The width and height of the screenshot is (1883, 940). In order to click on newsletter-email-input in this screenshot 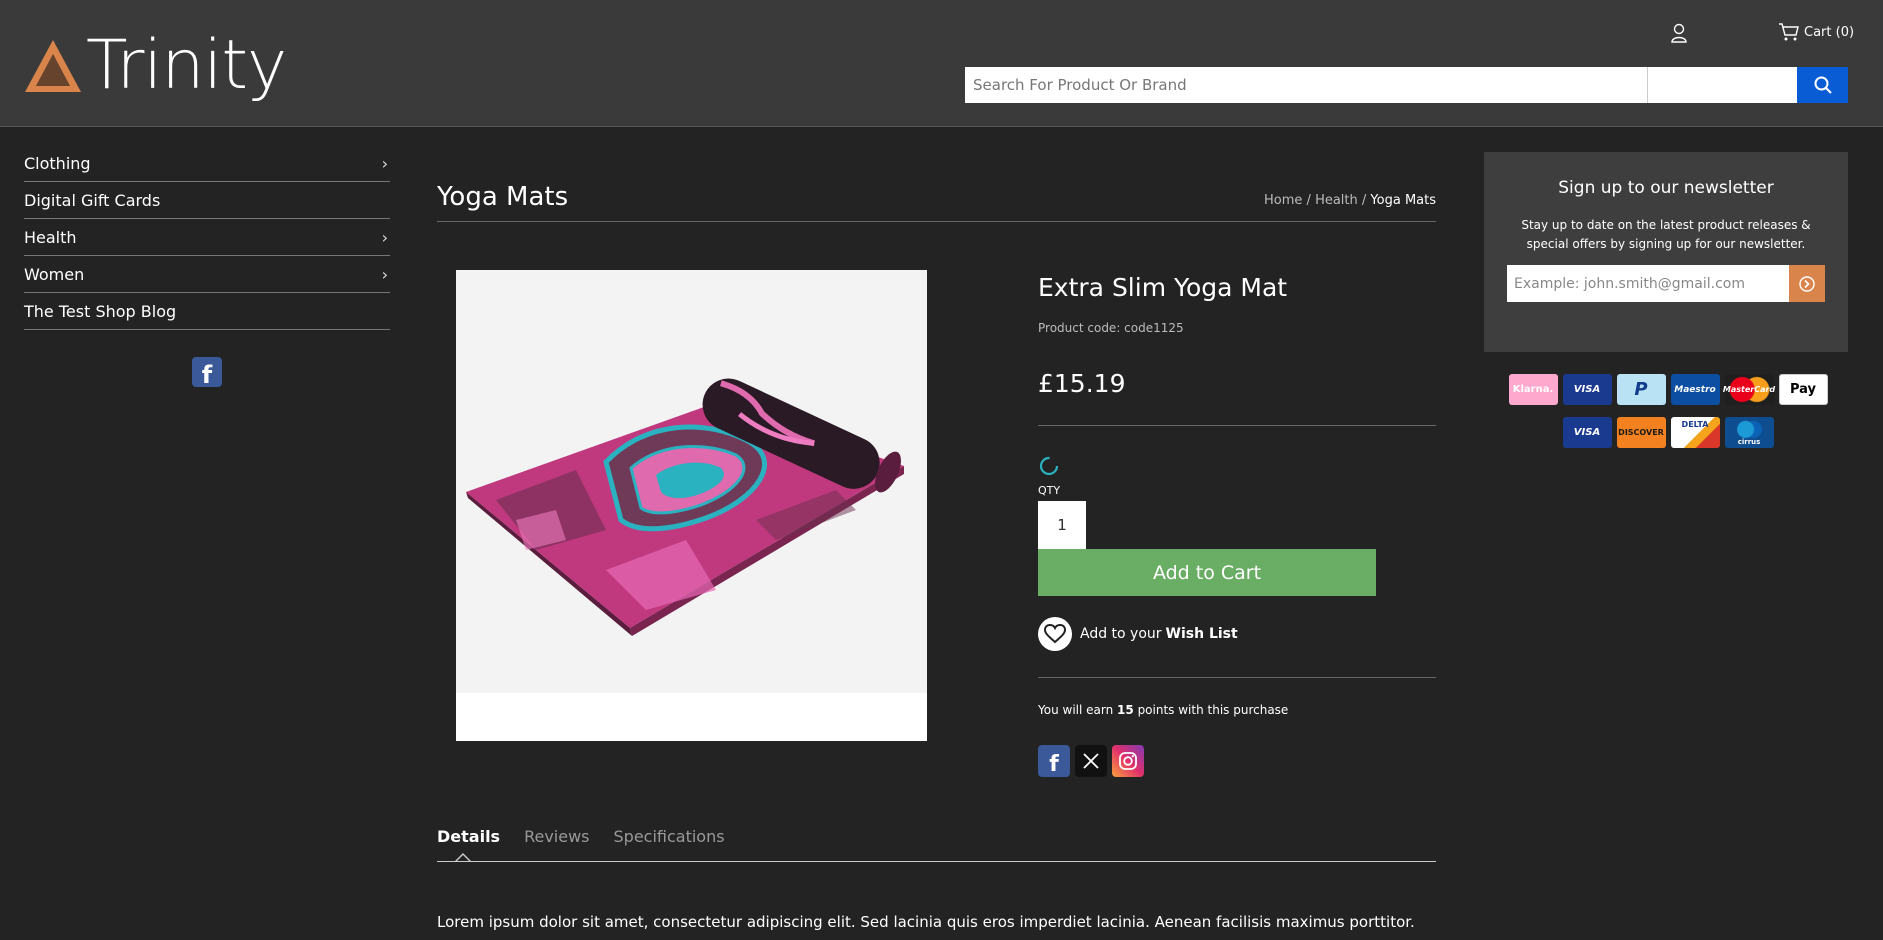, I will do `click(1648, 283)`.